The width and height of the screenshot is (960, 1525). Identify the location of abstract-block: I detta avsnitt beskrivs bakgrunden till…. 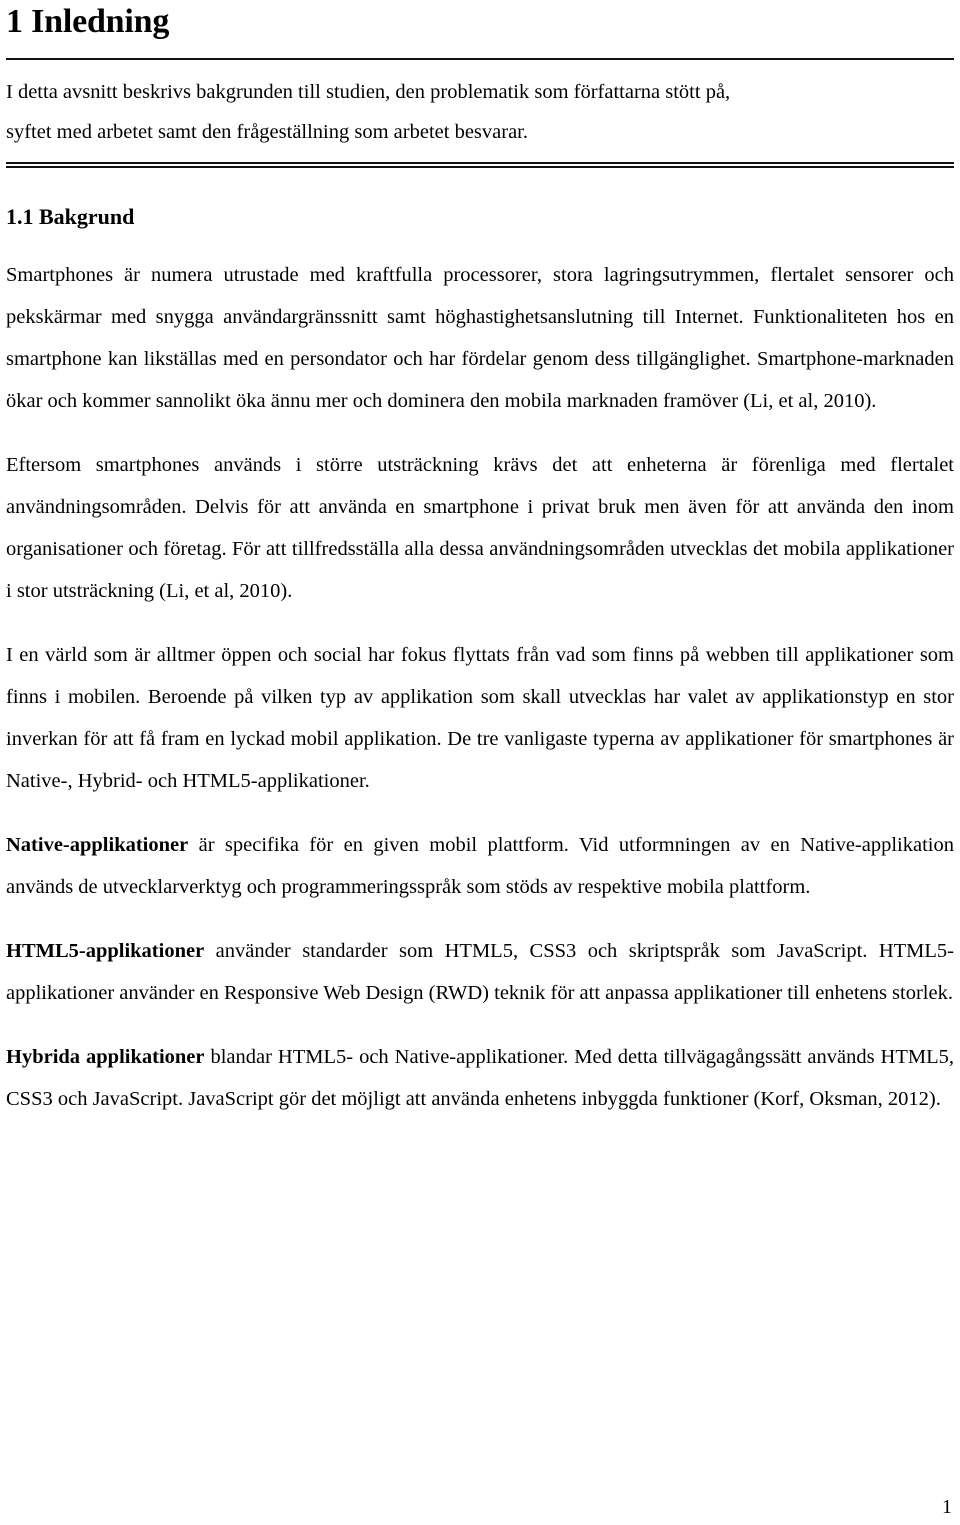
(480, 111).